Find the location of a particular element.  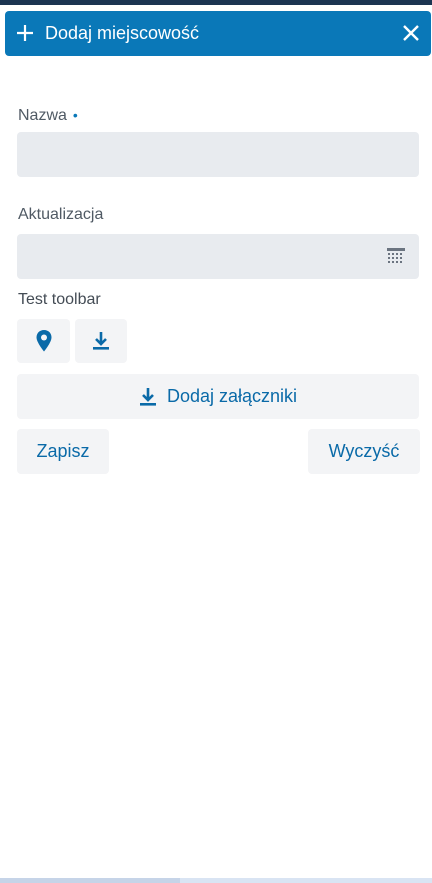

name-label: Nazwa • is located at coordinates (48, 115).